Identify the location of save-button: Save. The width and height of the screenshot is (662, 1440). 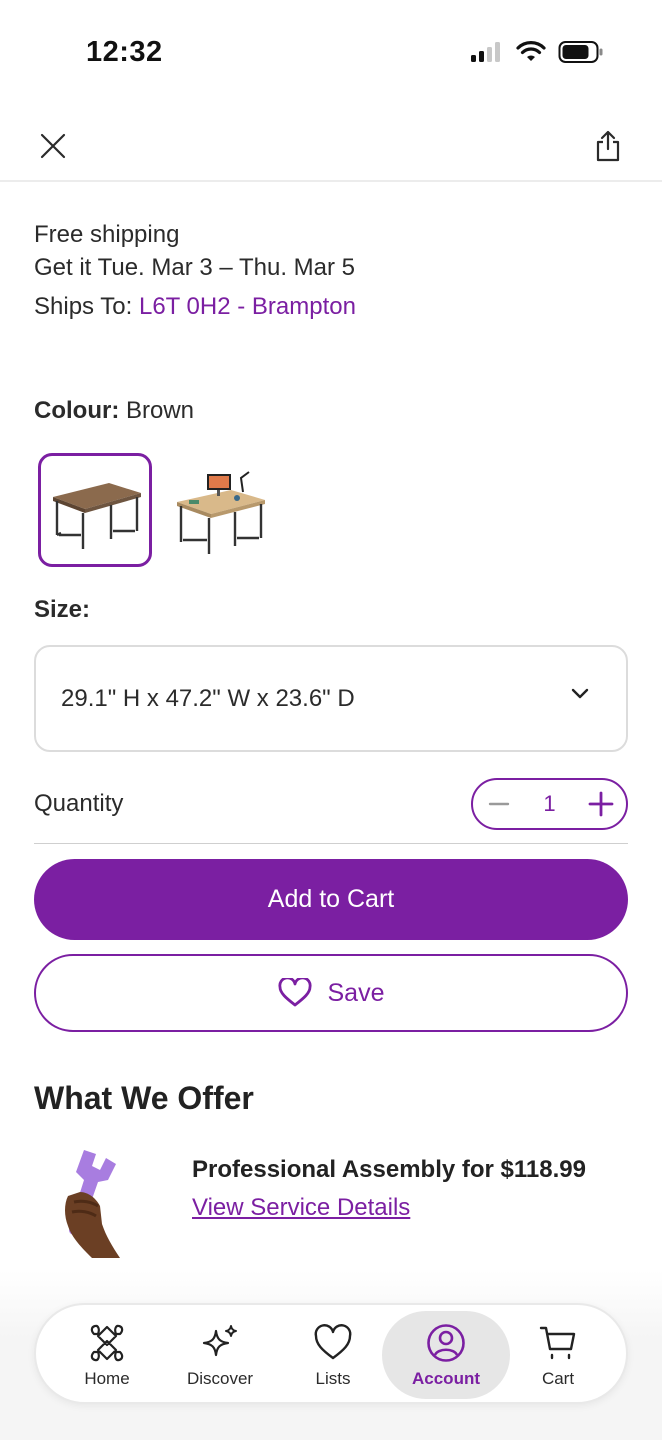
(331, 993).